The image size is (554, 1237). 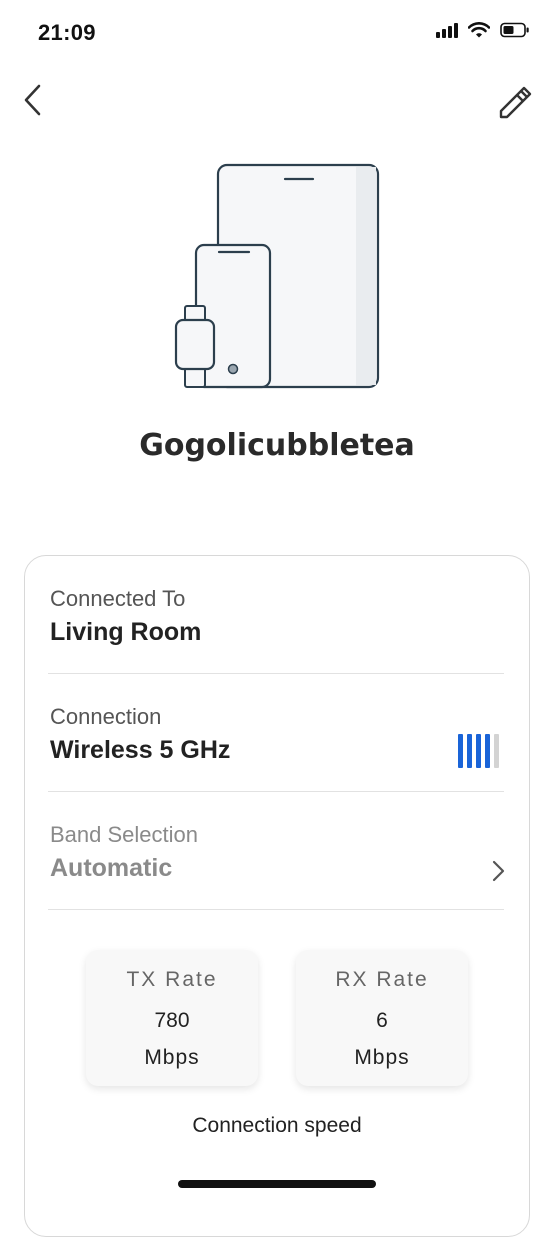 What do you see at coordinates (479, 30) in the screenshot?
I see `wifi-icon` at bounding box center [479, 30].